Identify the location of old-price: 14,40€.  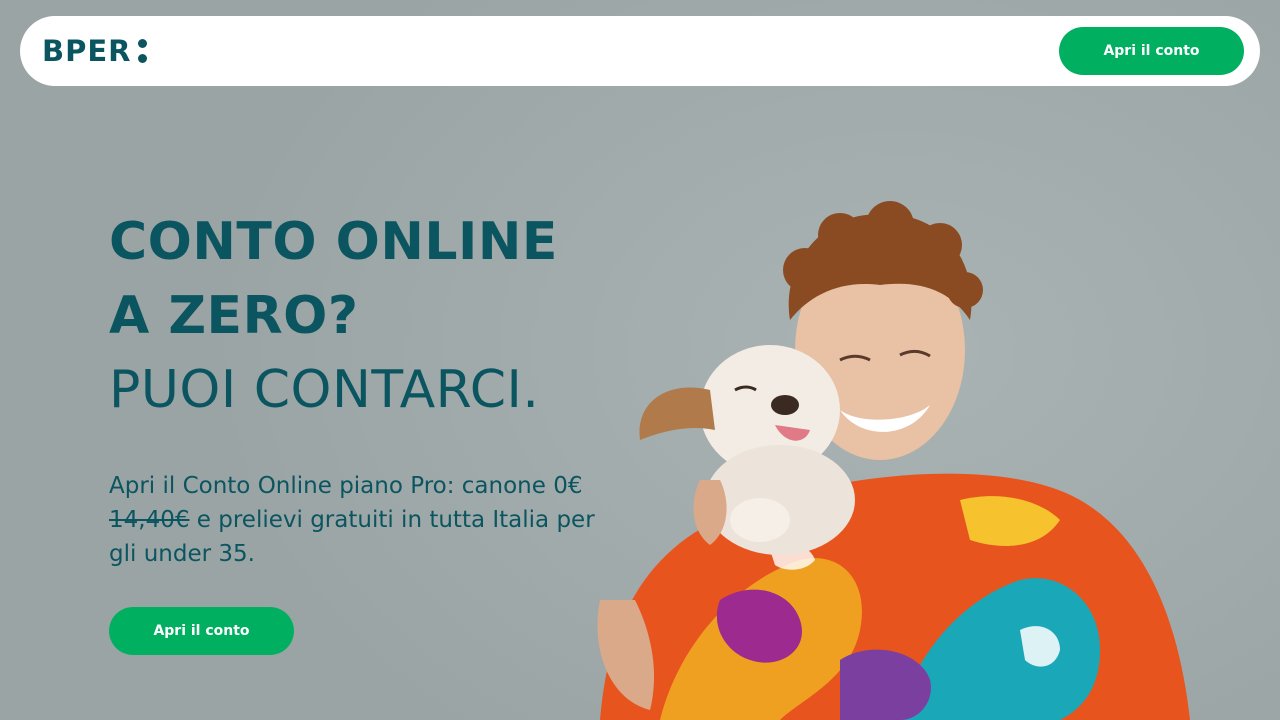
(149, 520).